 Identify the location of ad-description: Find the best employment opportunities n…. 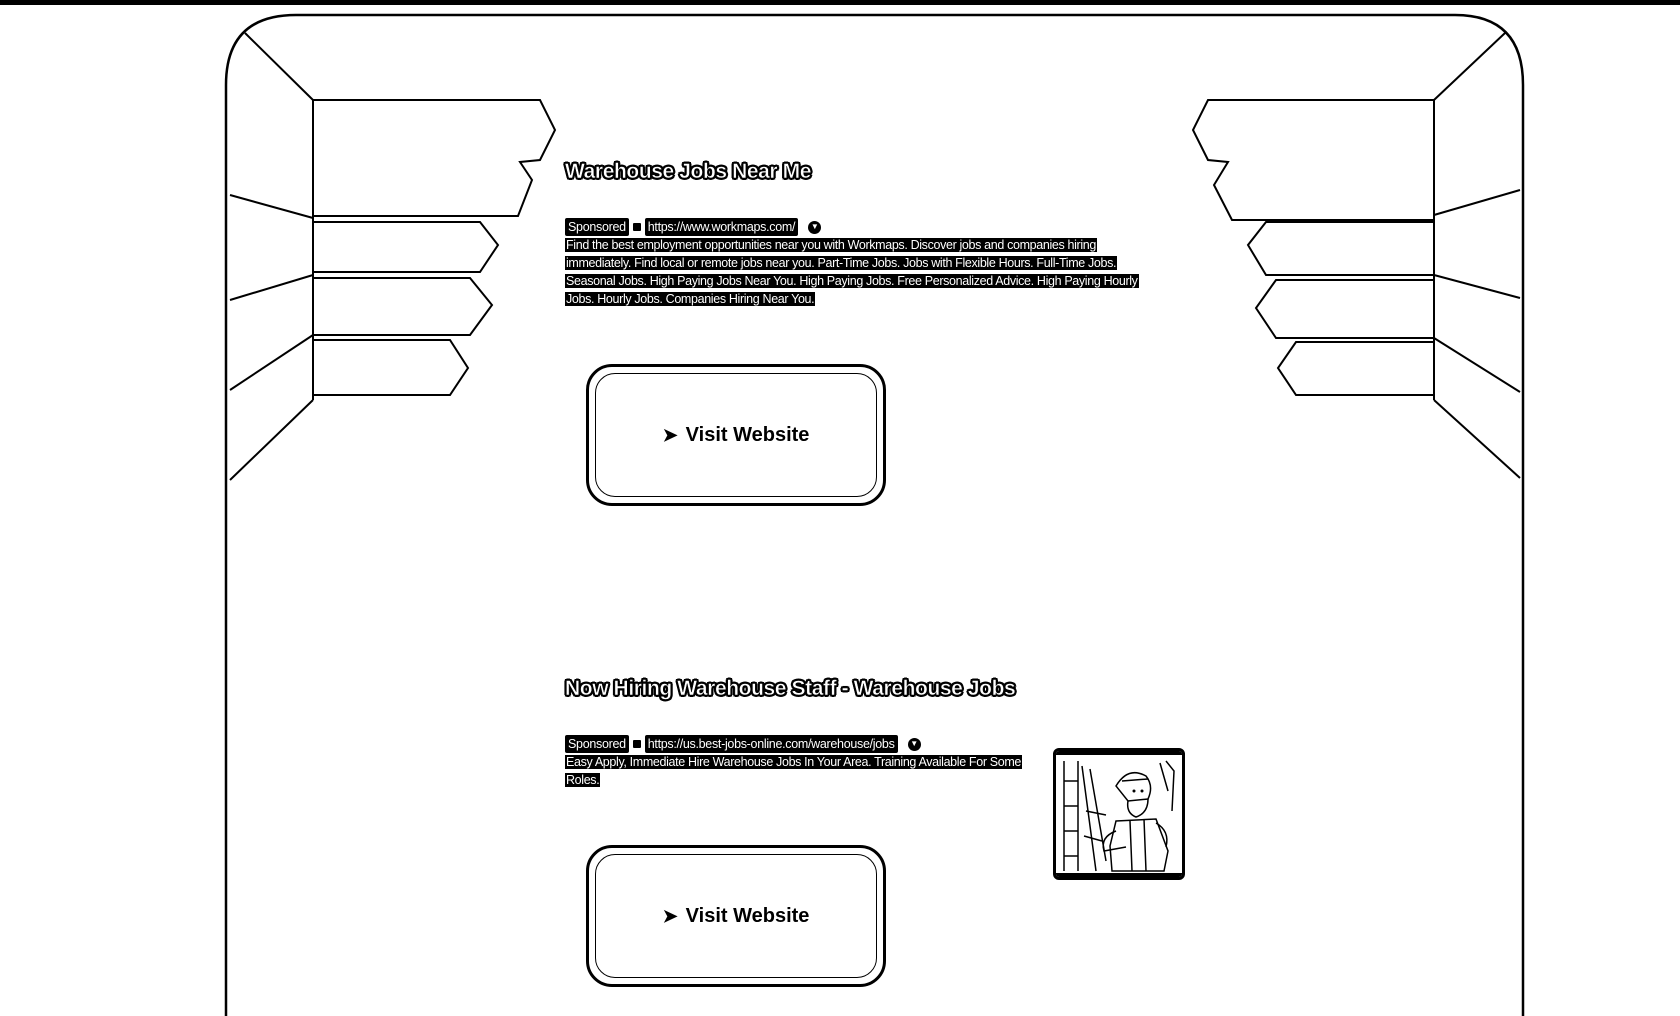
(855, 272).